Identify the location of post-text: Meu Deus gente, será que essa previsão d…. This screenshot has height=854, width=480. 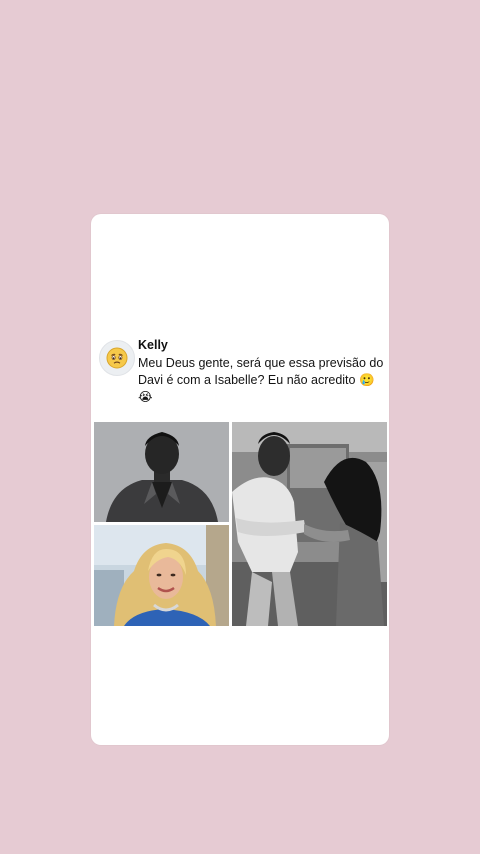
(261, 380).